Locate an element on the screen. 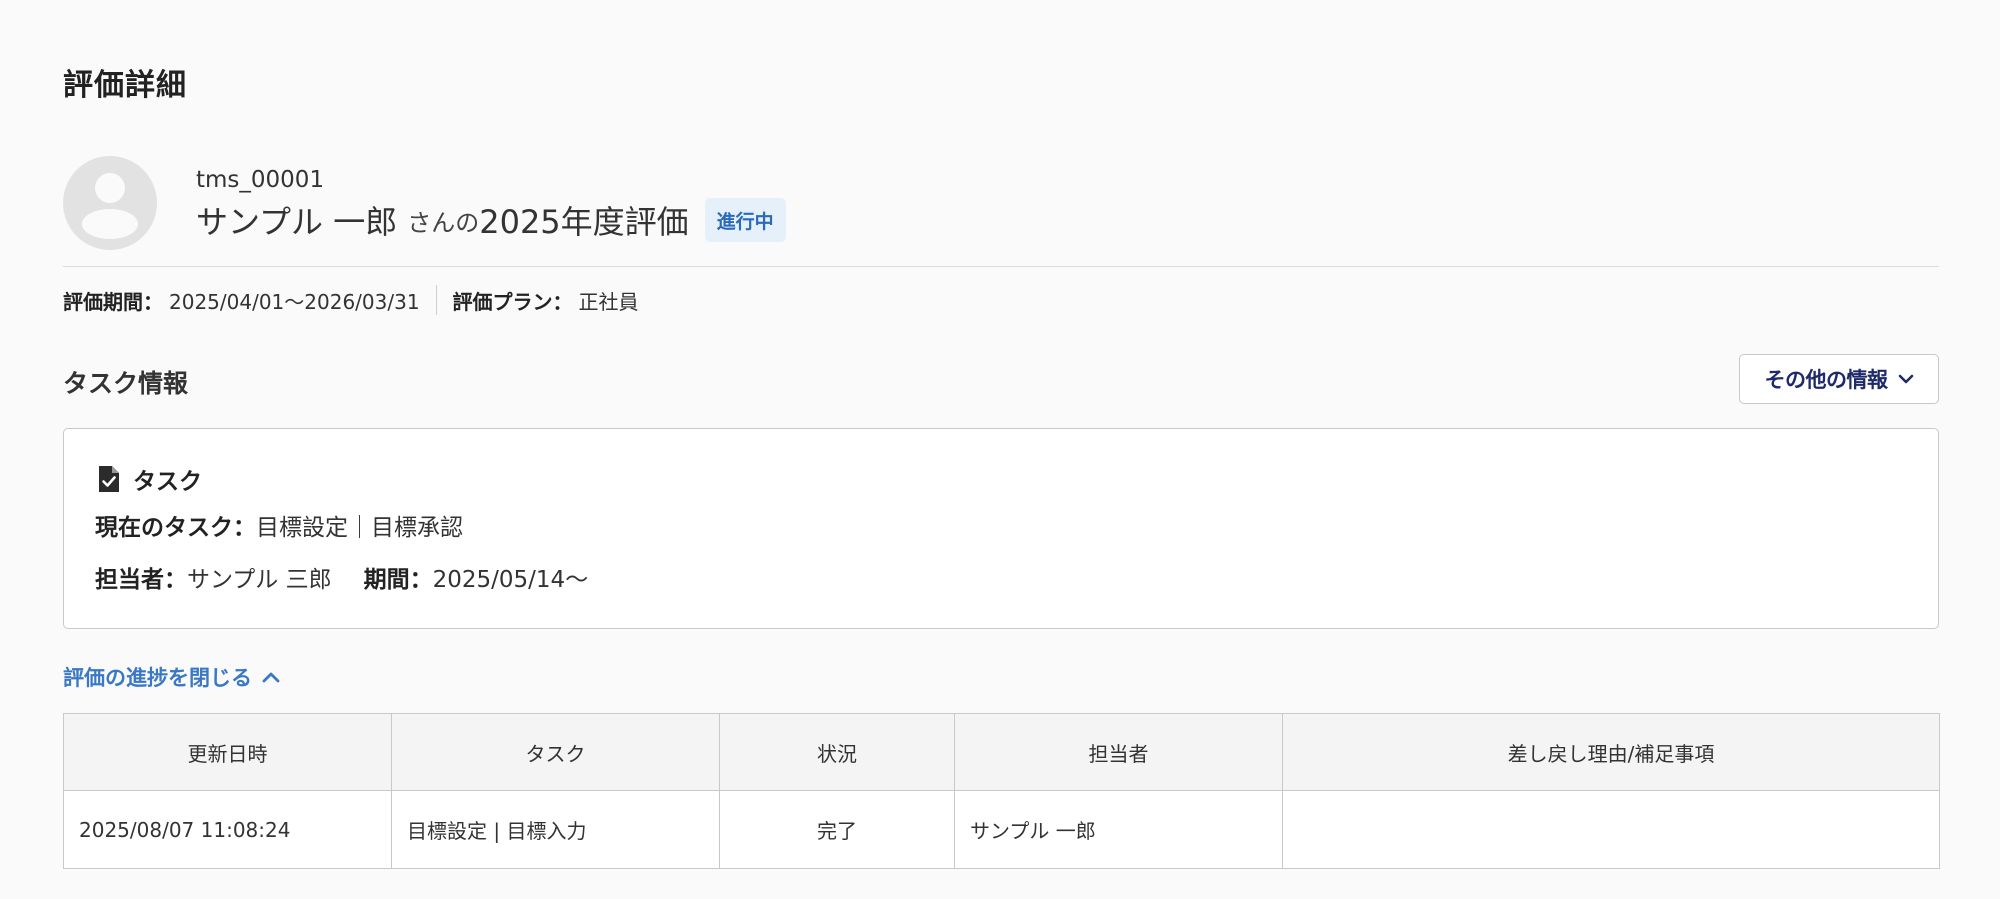 The image size is (2000, 899). header-divider is located at coordinates (1001, 266).